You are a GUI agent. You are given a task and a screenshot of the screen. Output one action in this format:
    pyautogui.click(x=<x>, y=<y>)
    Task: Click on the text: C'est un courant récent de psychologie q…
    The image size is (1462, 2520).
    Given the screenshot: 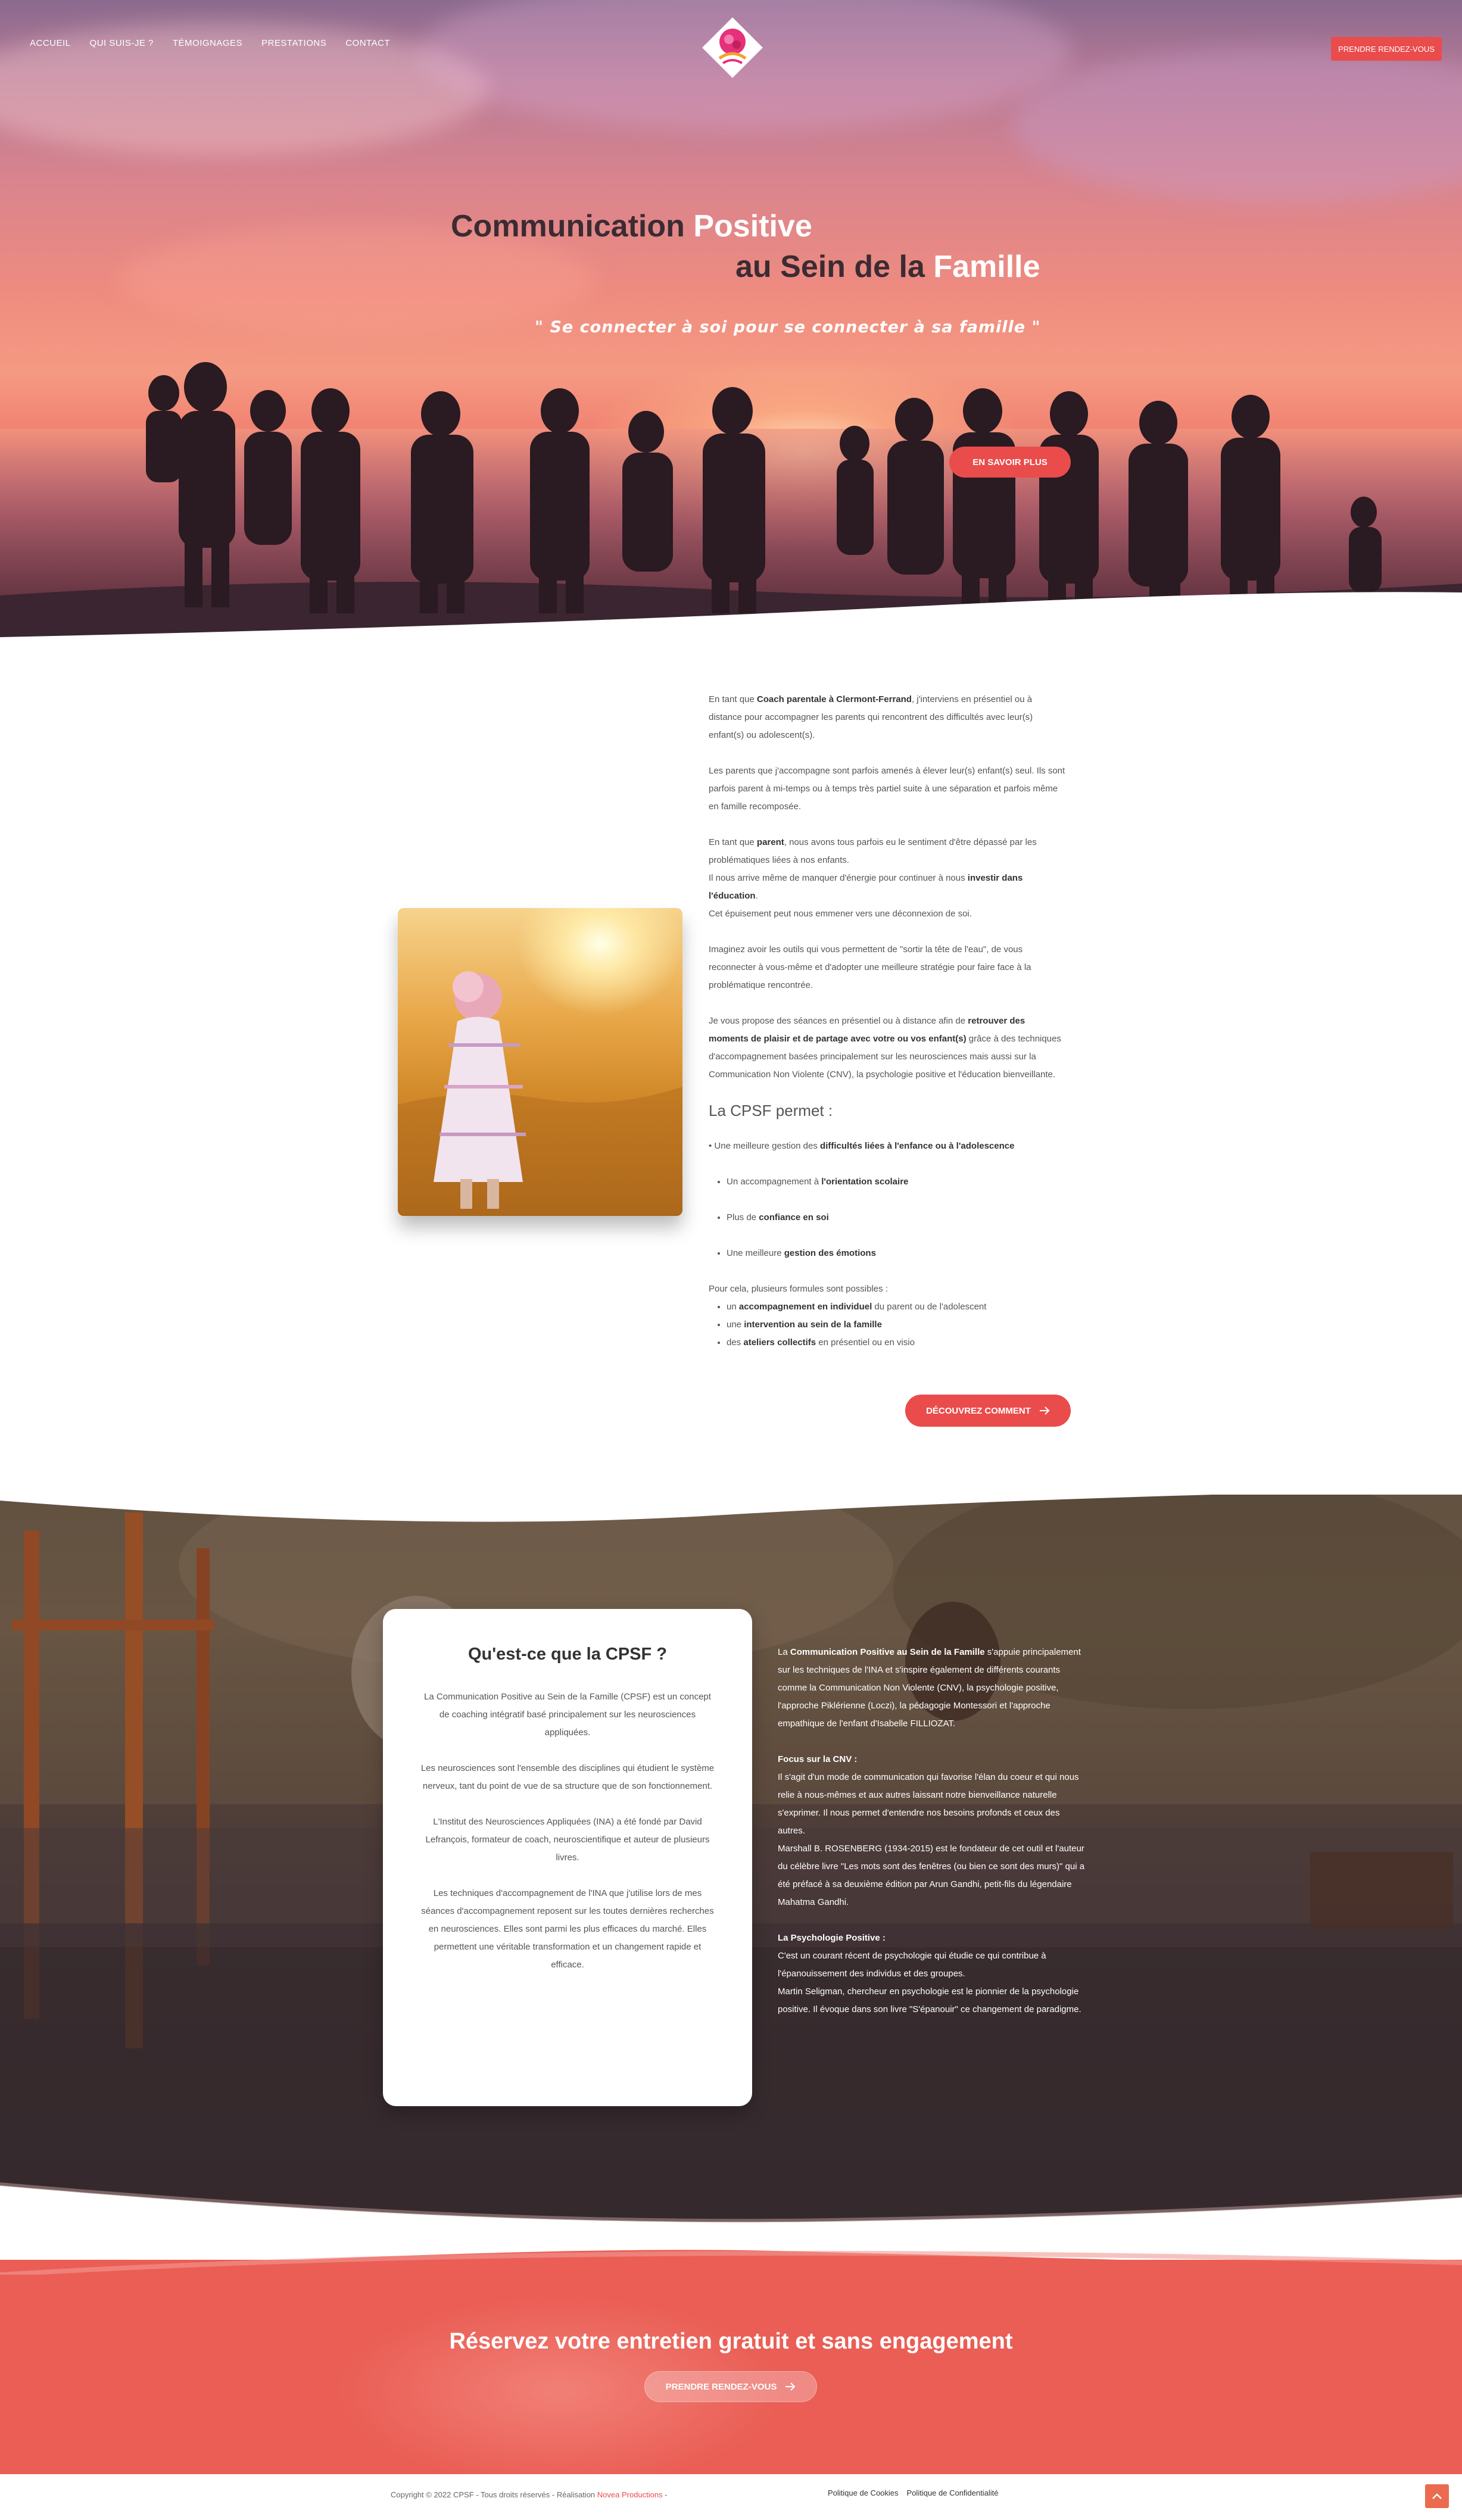 What is the action you would take?
    pyautogui.click(x=912, y=1965)
    